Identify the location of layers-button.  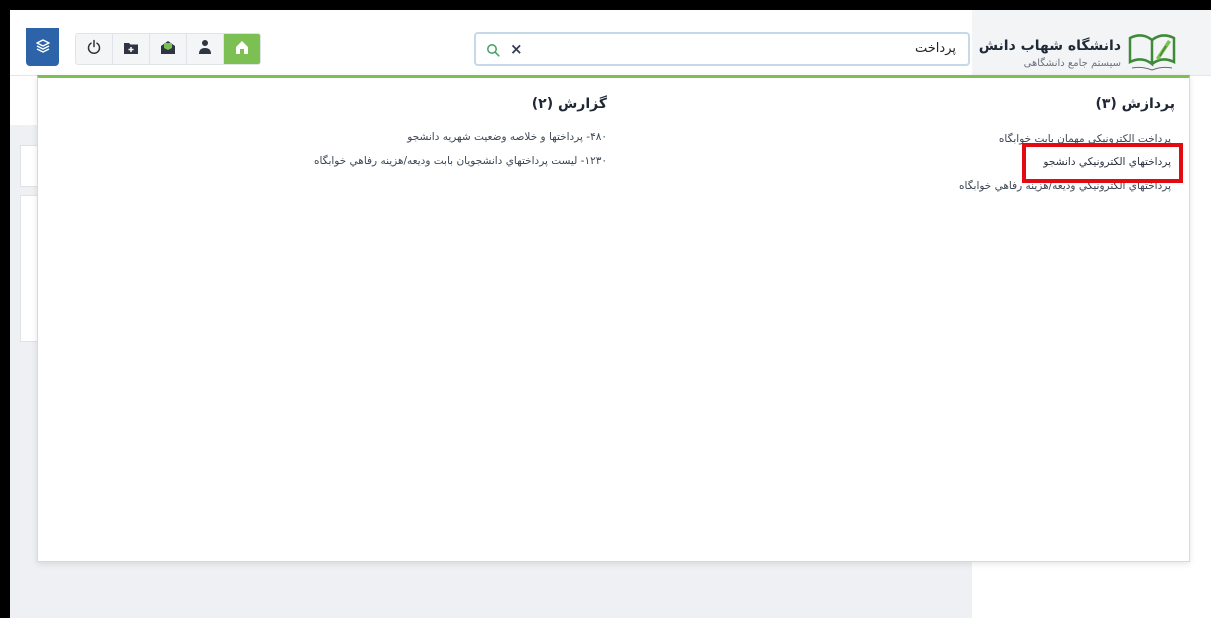
(42, 47).